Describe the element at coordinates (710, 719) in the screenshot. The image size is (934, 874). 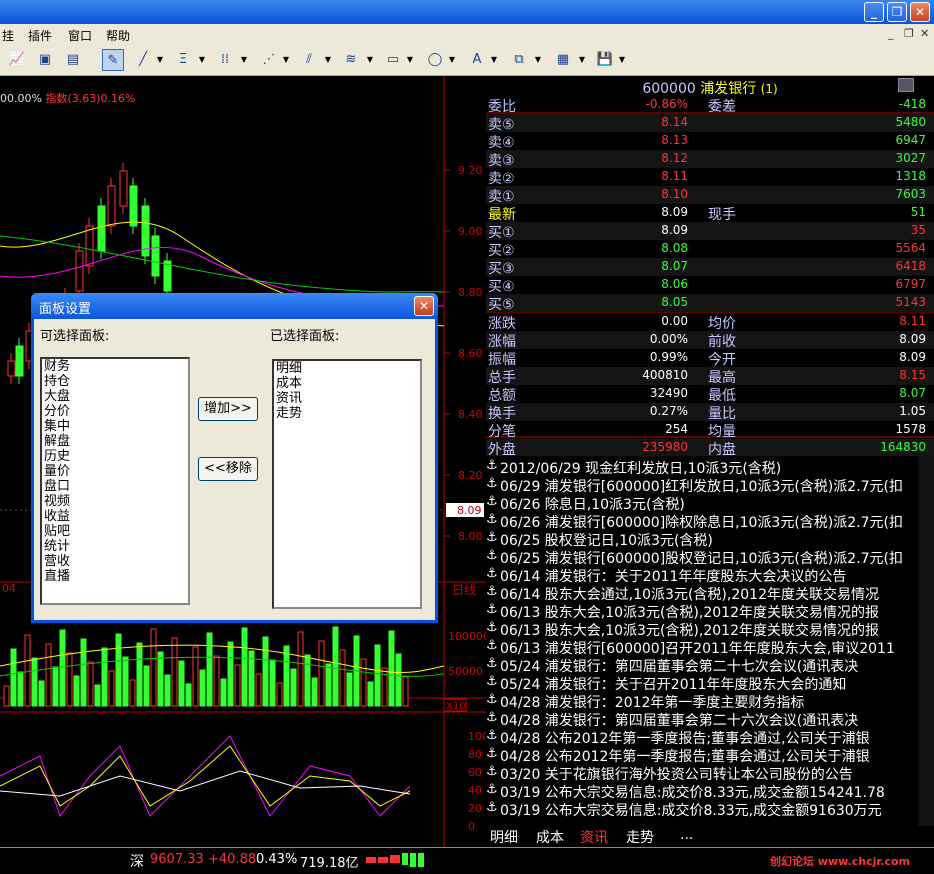
I see `news-item: ⚓ 04/28 浦发银行：第四届董事会第二十六次会议(通讯表决` at that location.